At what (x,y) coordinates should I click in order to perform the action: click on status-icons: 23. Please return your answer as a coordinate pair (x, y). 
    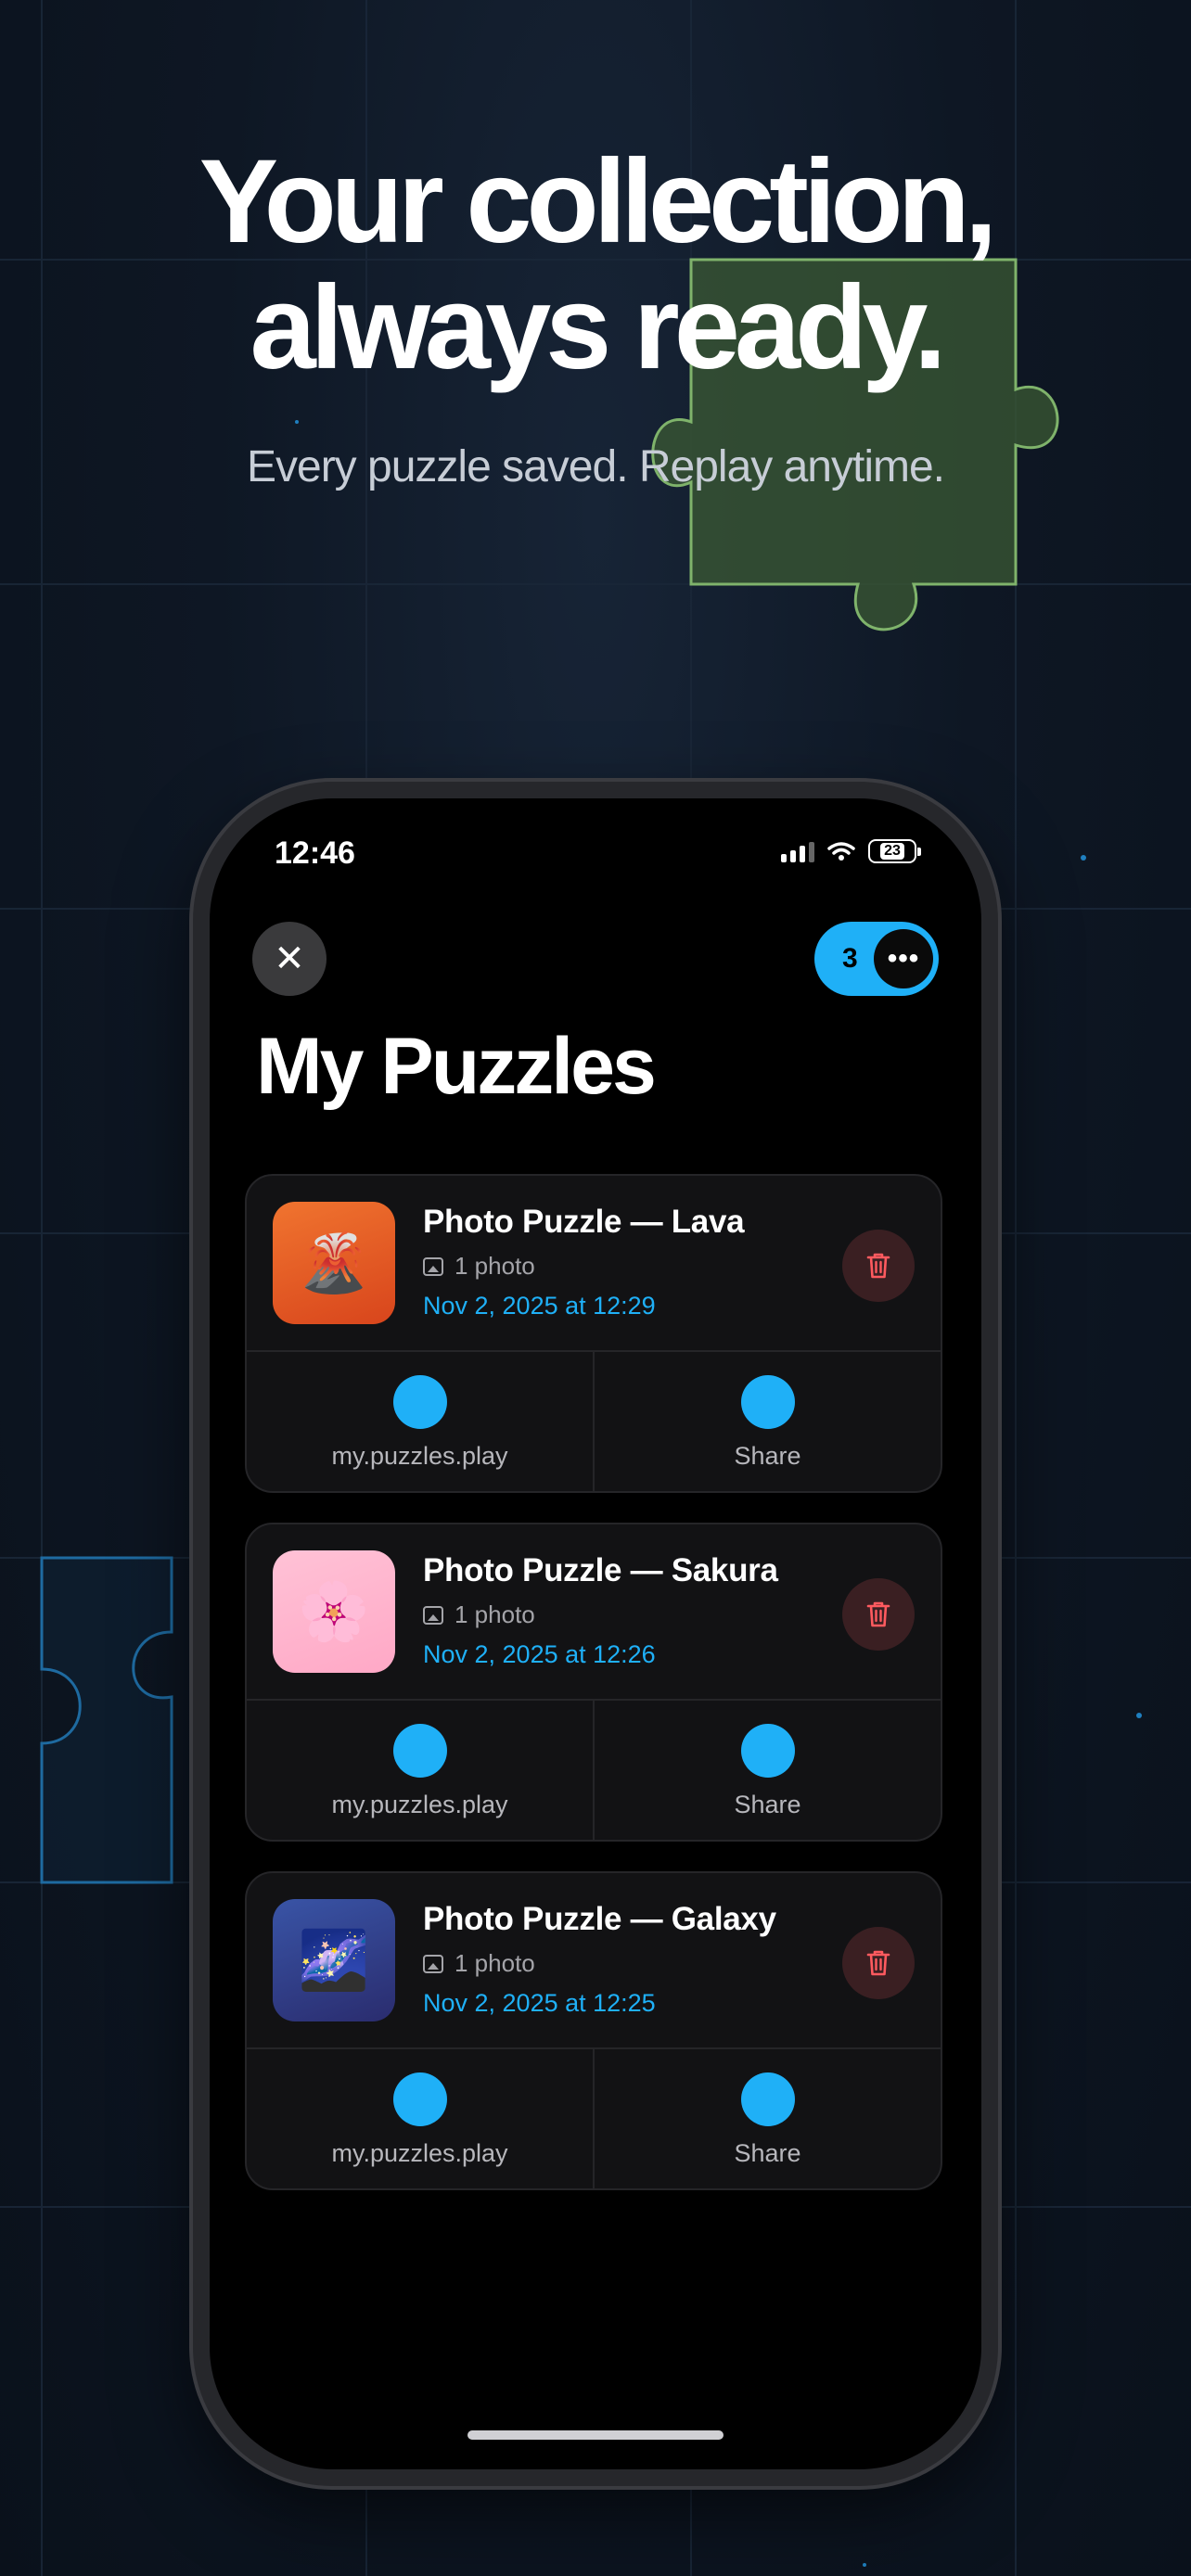
    Looking at the image, I should click on (851, 851).